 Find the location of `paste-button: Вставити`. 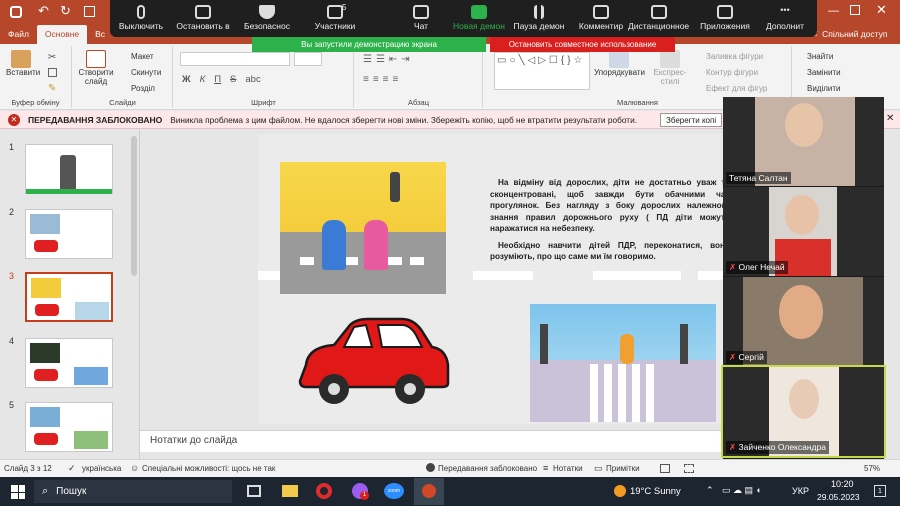

paste-button: Вставити is located at coordinates (23, 63).